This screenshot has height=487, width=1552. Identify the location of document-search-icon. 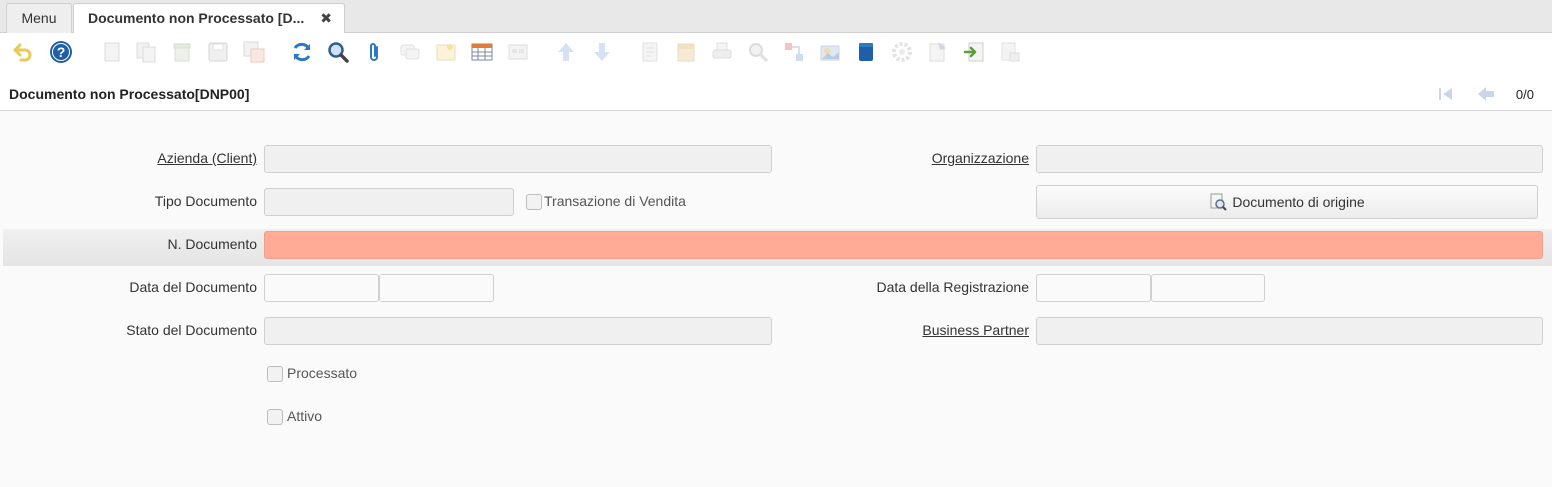
(1219, 202).